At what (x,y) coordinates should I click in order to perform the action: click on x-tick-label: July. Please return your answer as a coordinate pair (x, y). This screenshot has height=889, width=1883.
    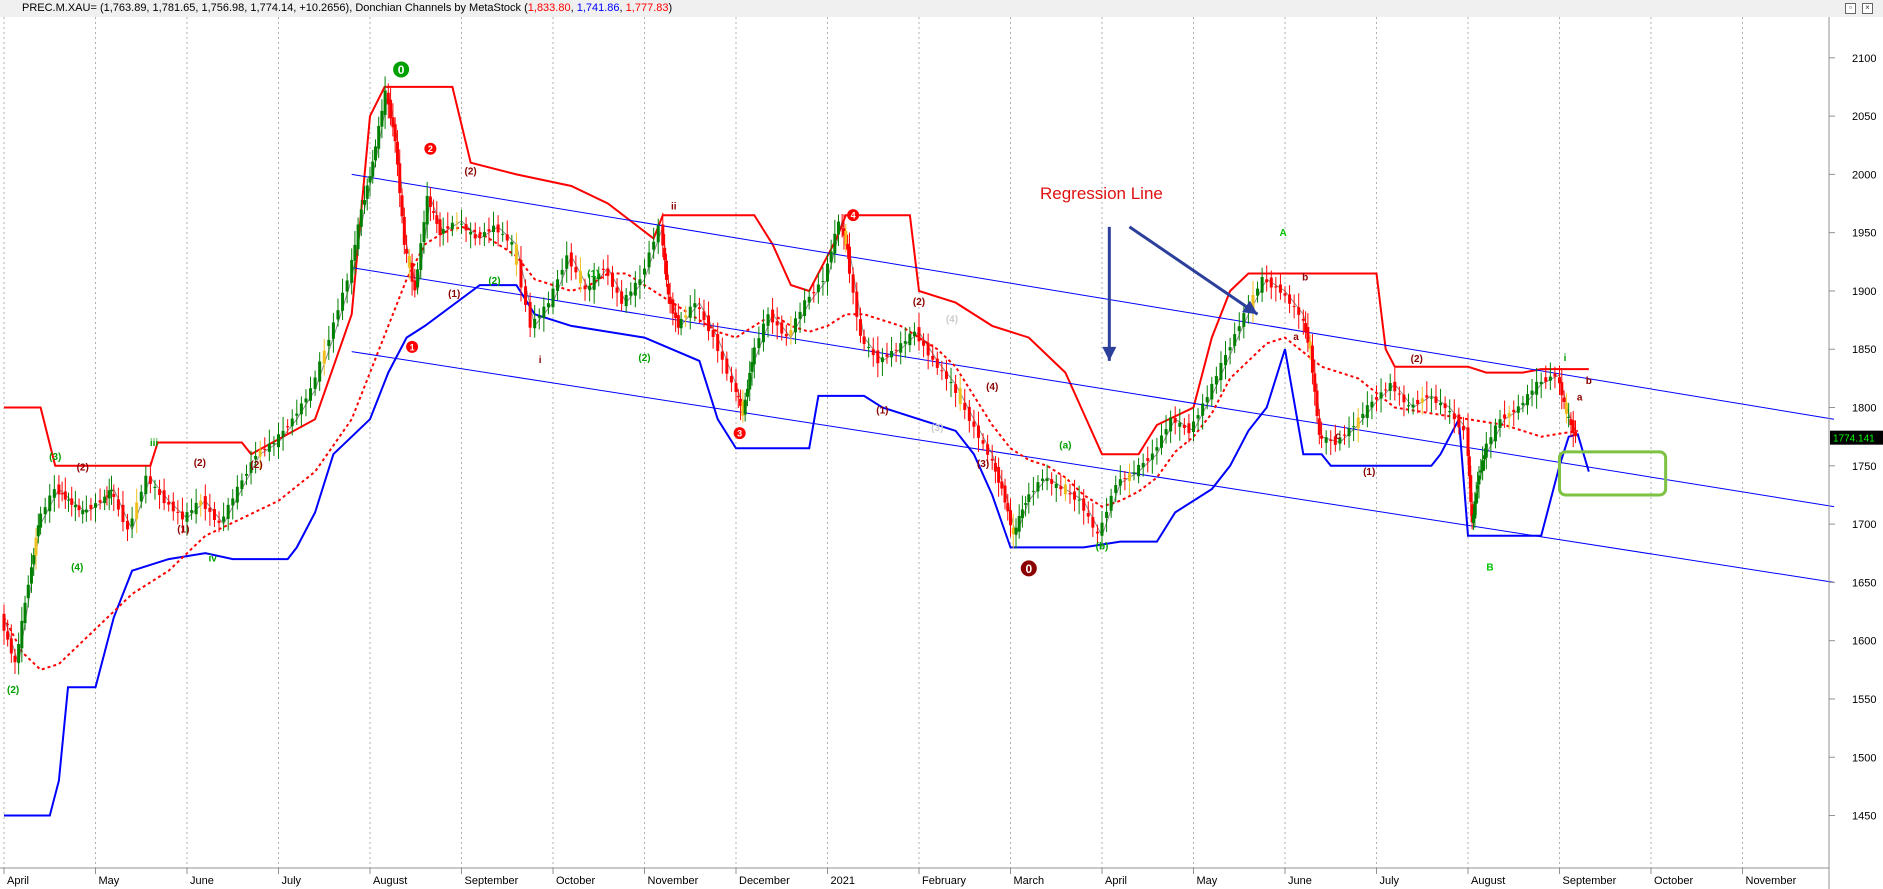
    Looking at the image, I should click on (292, 881).